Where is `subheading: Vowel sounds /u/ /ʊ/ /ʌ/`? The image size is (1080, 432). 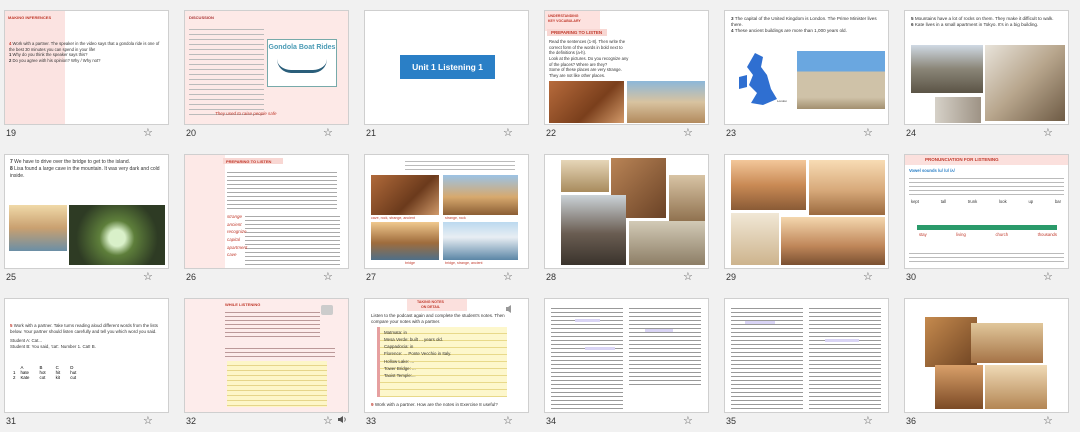
subheading: Vowel sounds /u/ /ʊ/ /ʌ/ is located at coordinates (932, 170).